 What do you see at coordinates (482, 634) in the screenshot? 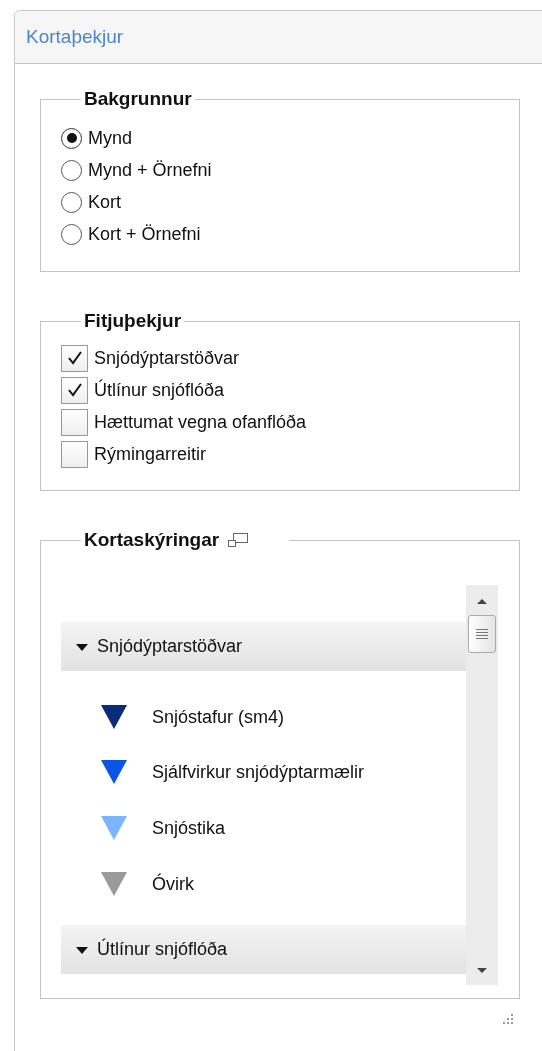
I see `scrollbar-thumb` at bounding box center [482, 634].